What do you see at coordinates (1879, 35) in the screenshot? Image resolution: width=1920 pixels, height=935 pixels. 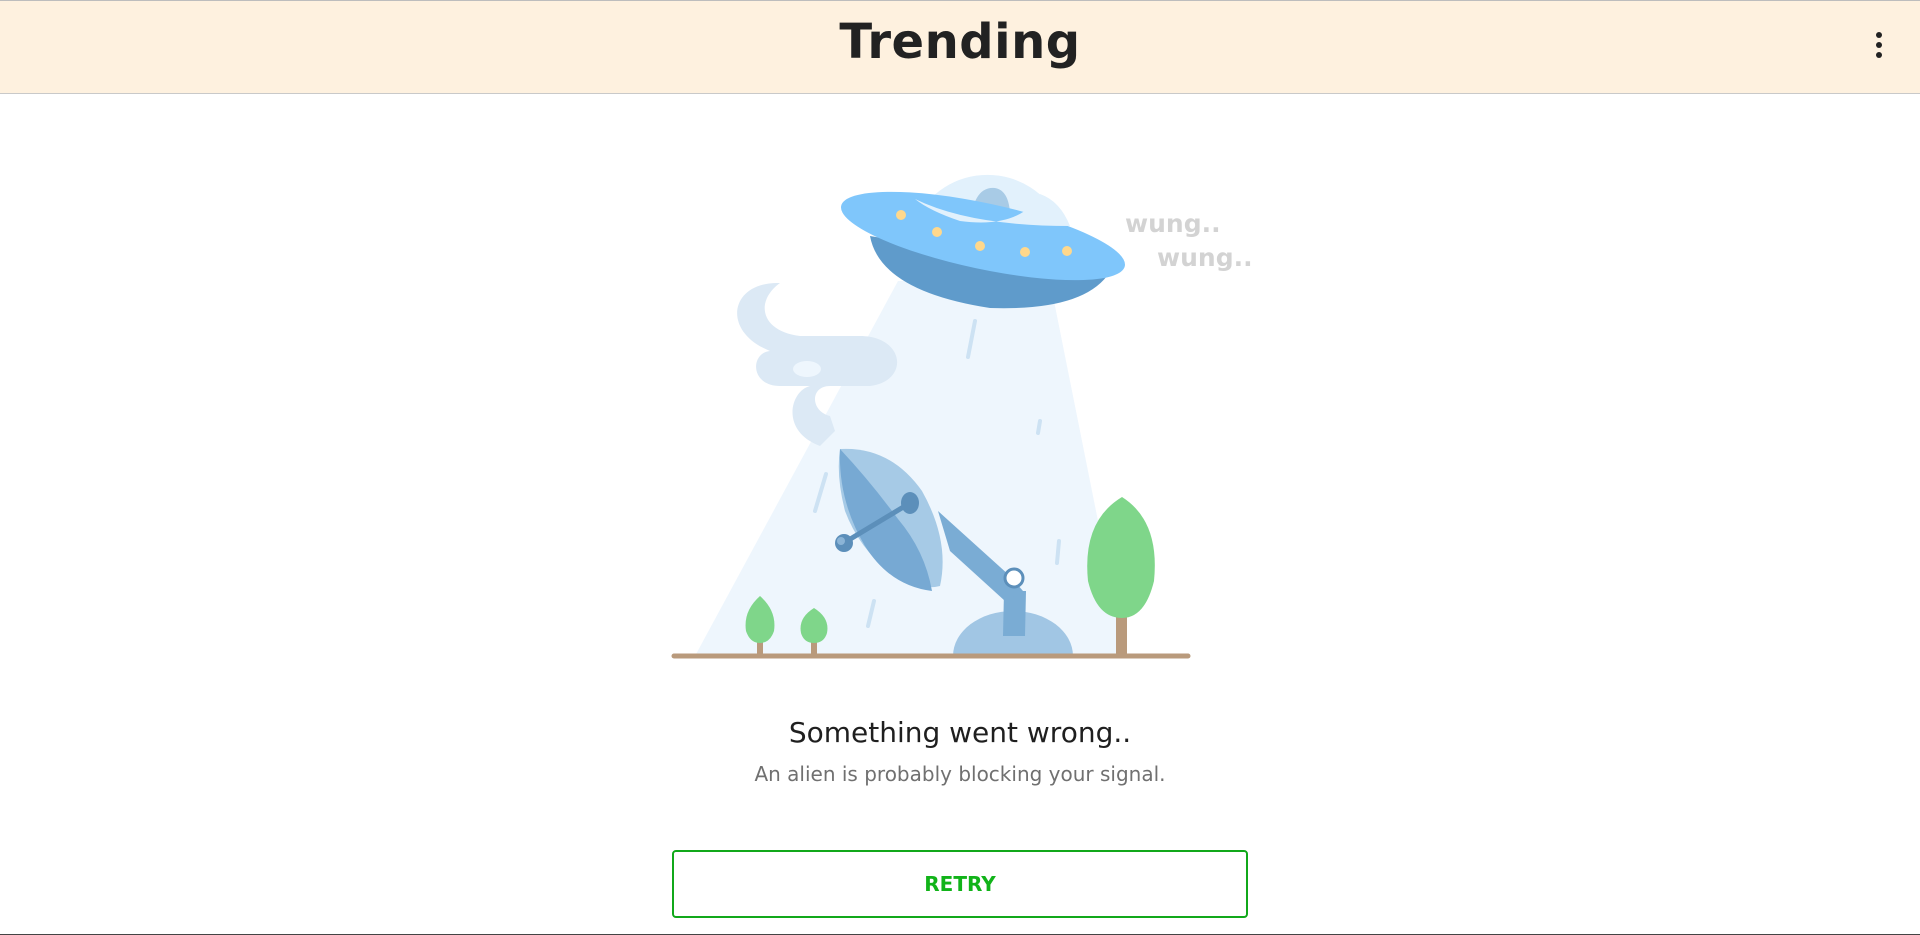 I see `more-vert-icon` at bounding box center [1879, 35].